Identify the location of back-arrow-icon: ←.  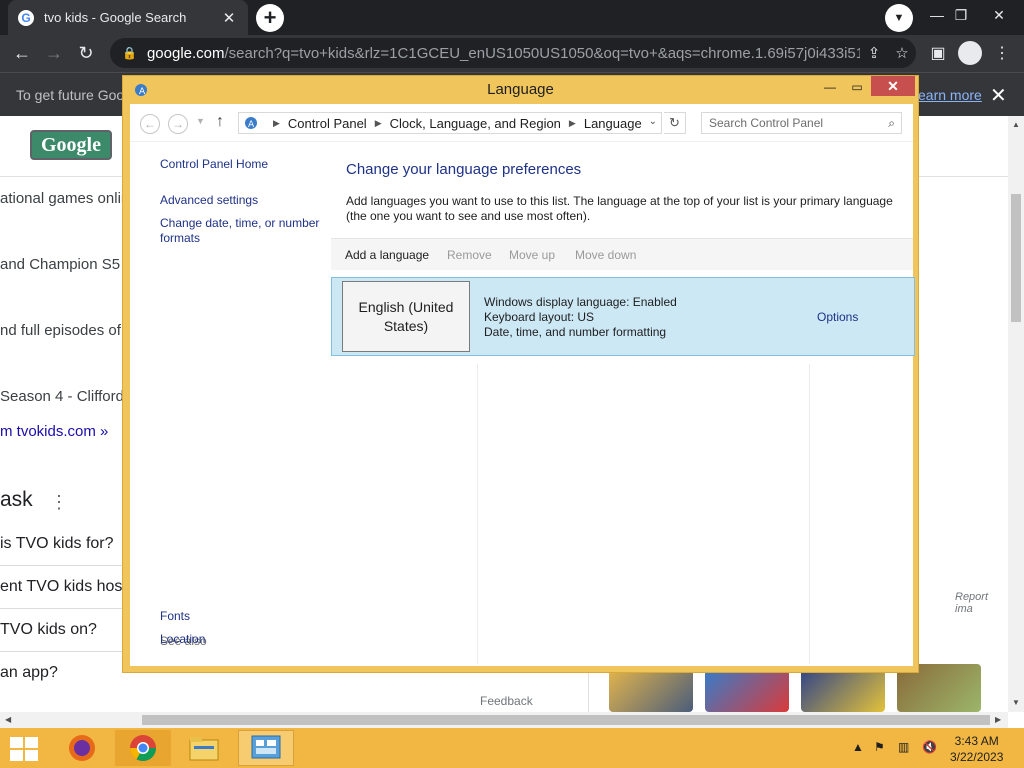
(150, 124).